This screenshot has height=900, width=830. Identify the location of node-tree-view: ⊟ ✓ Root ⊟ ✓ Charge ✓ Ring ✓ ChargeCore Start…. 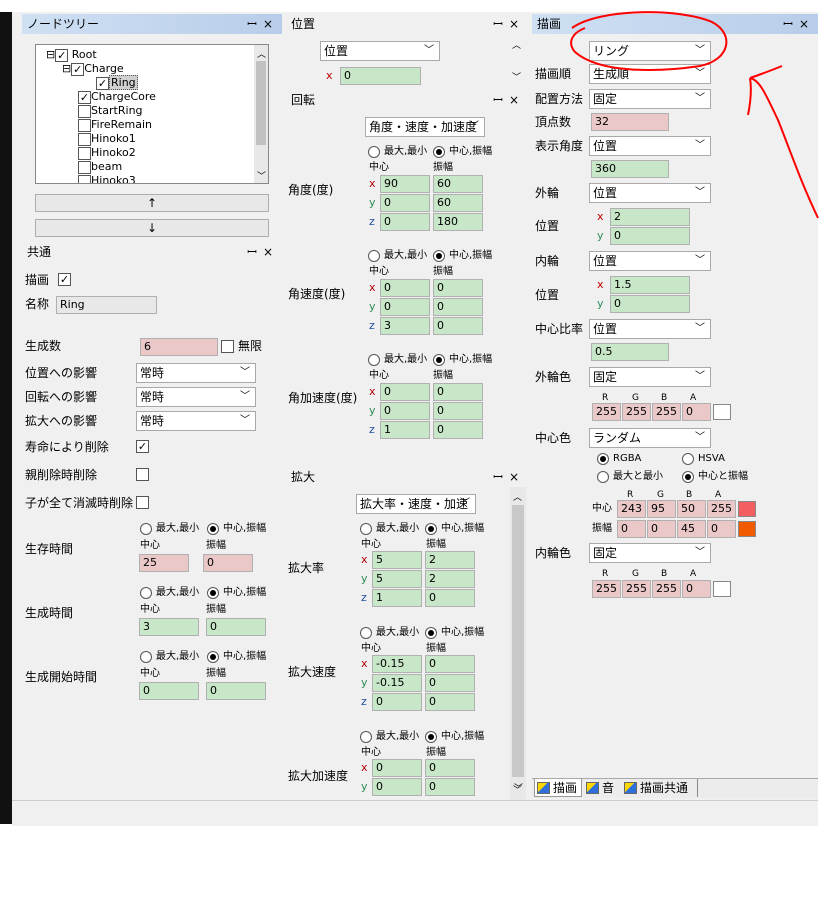
(152, 114).